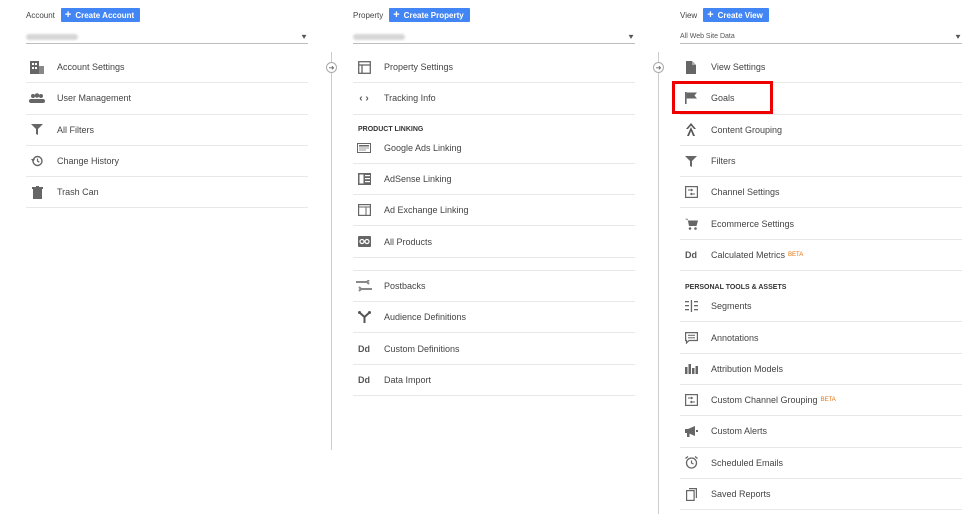 This screenshot has height=514, width=974. What do you see at coordinates (494, 180) in the screenshot?
I see `adsense-linking-item: AdSense Linking` at bounding box center [494, 180].